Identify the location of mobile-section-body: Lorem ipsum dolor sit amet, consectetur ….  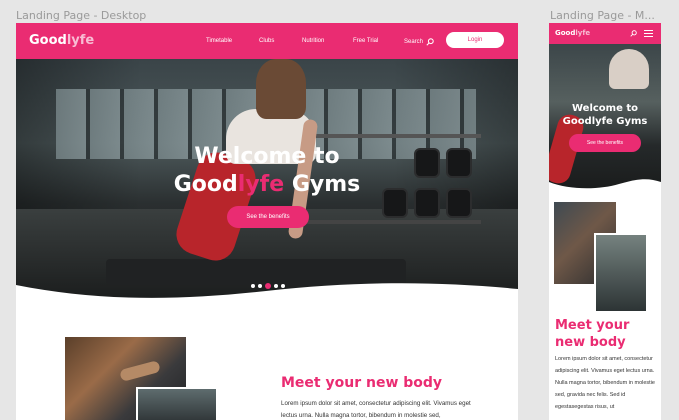
(605, 383).